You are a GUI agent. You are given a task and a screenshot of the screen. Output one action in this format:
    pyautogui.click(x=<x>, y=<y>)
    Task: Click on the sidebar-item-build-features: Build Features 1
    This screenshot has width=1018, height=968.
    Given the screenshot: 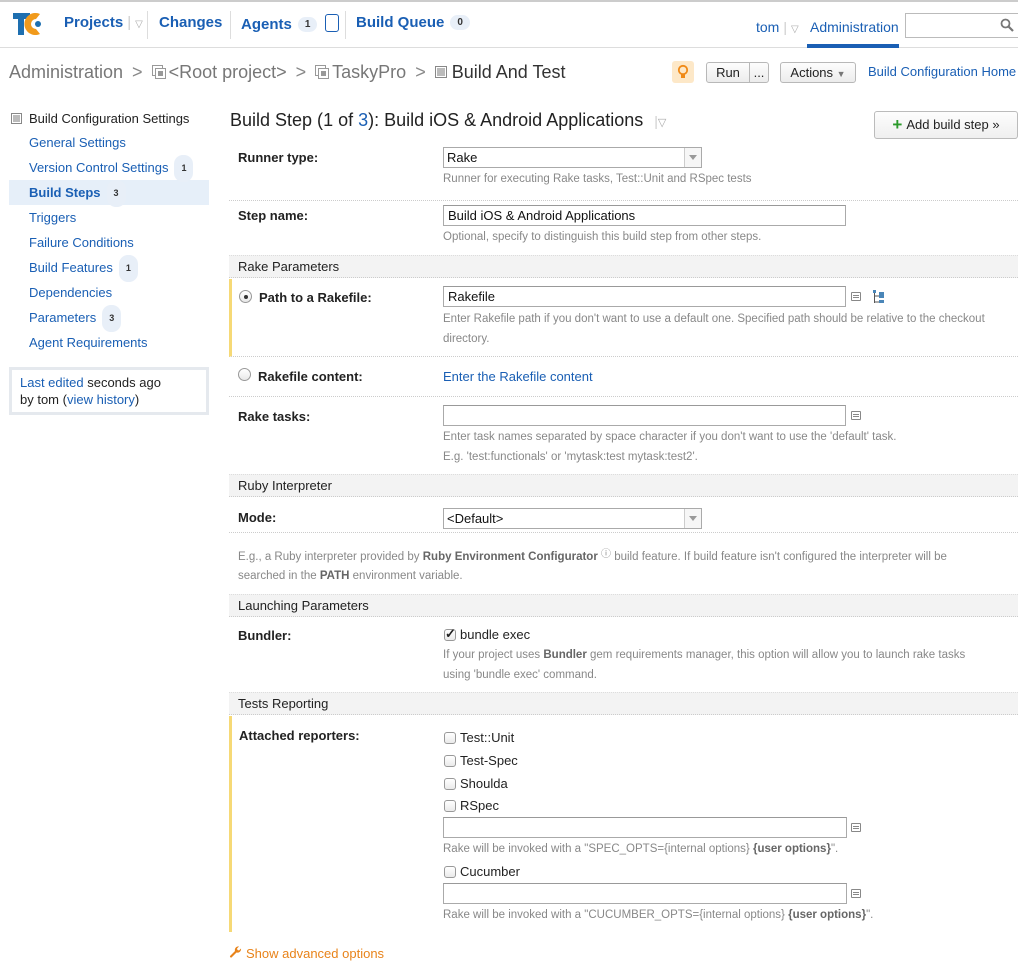 What is the action you would take?
    pyautogui.click(x=109, y=268)
    